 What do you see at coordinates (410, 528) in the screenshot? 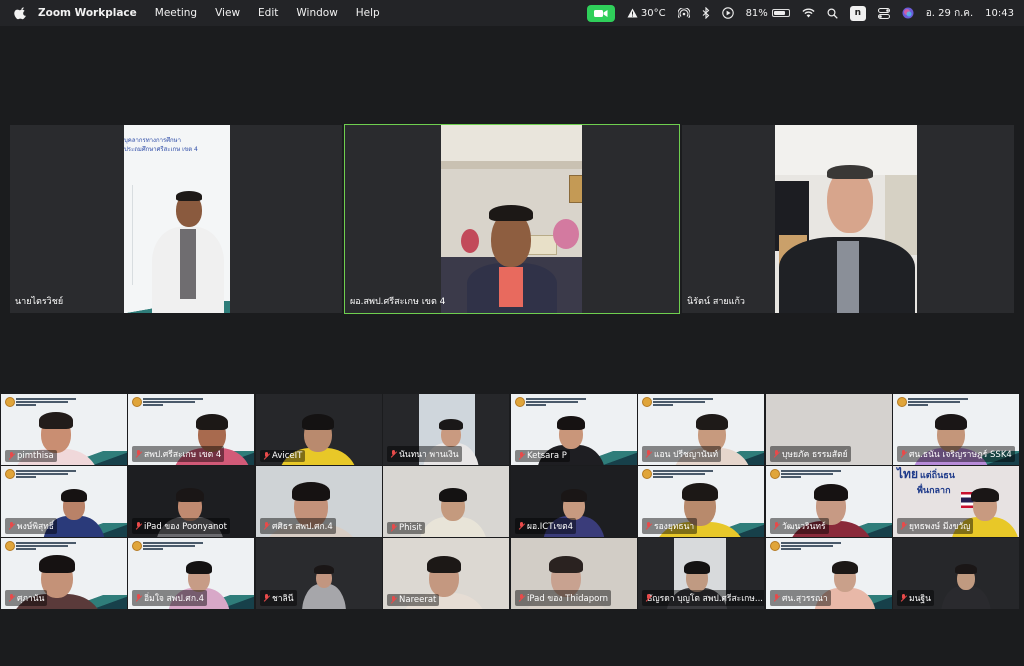
I see `participant-name-text: Phisit` at bounding box center [410, 528].